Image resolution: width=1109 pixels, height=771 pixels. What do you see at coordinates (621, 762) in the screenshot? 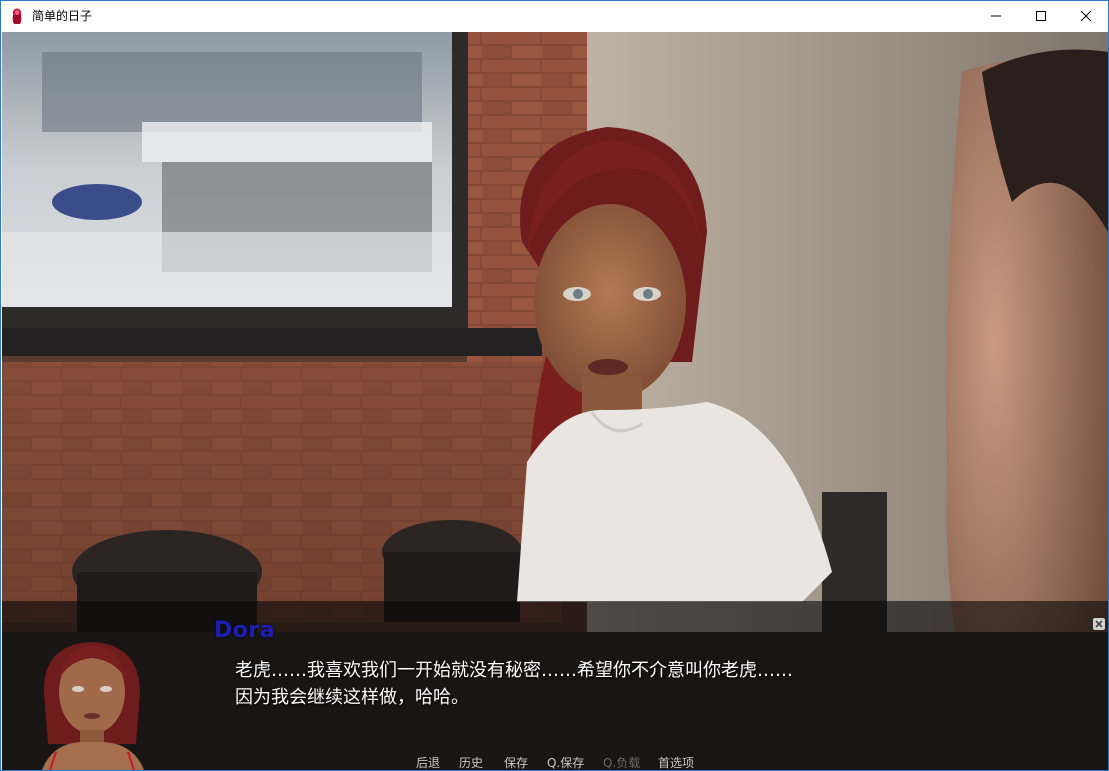
I see `quick-menu-quick-load: Q.负载` at bounding box center [621, 762].